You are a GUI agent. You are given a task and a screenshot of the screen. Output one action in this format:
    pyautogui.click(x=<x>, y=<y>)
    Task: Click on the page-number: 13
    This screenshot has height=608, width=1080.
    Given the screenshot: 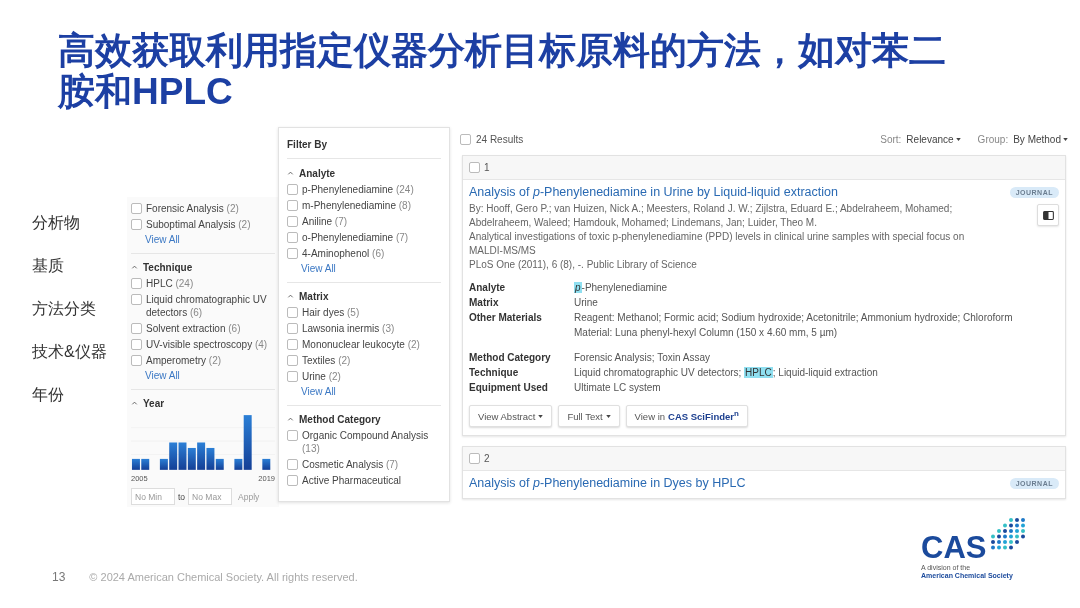 What is the action you would take?
    pyautogui.click(x=59, y=577)
    